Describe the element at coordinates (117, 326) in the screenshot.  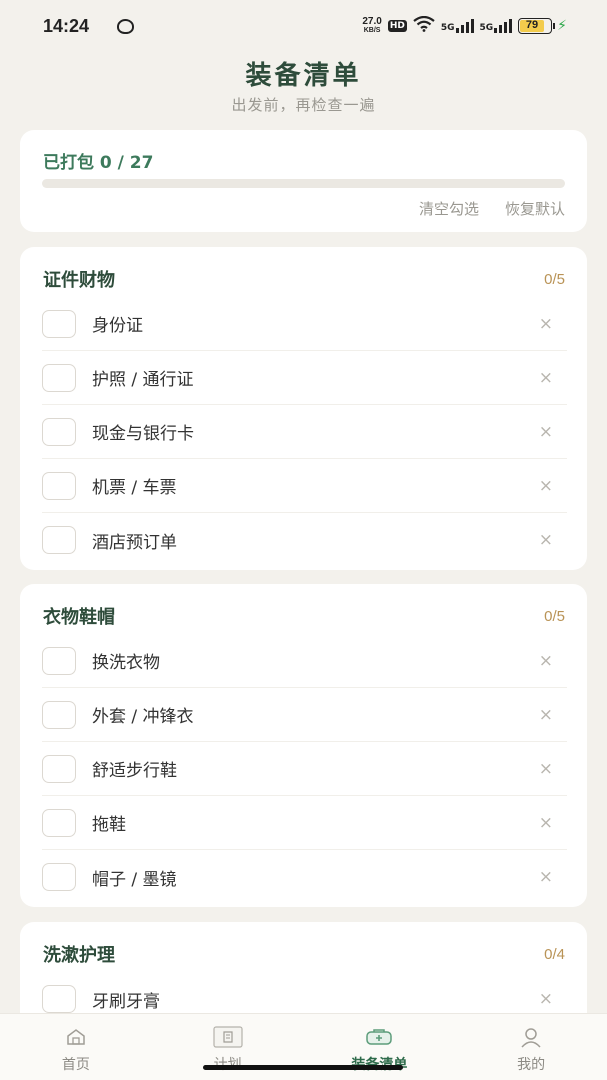
I see `item-label: 身份证` at that location.